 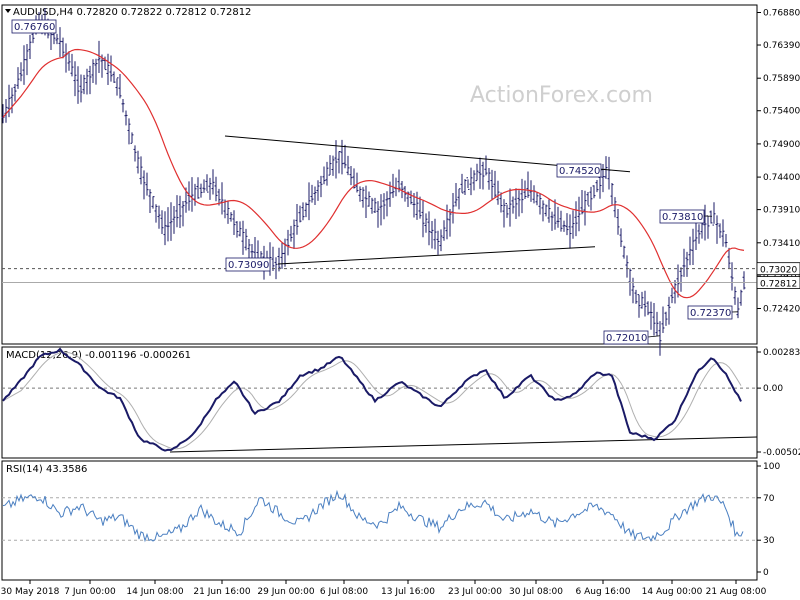 I want to click on rsi-header: RSI(14) 43.3586, so click(x=46, y=469).